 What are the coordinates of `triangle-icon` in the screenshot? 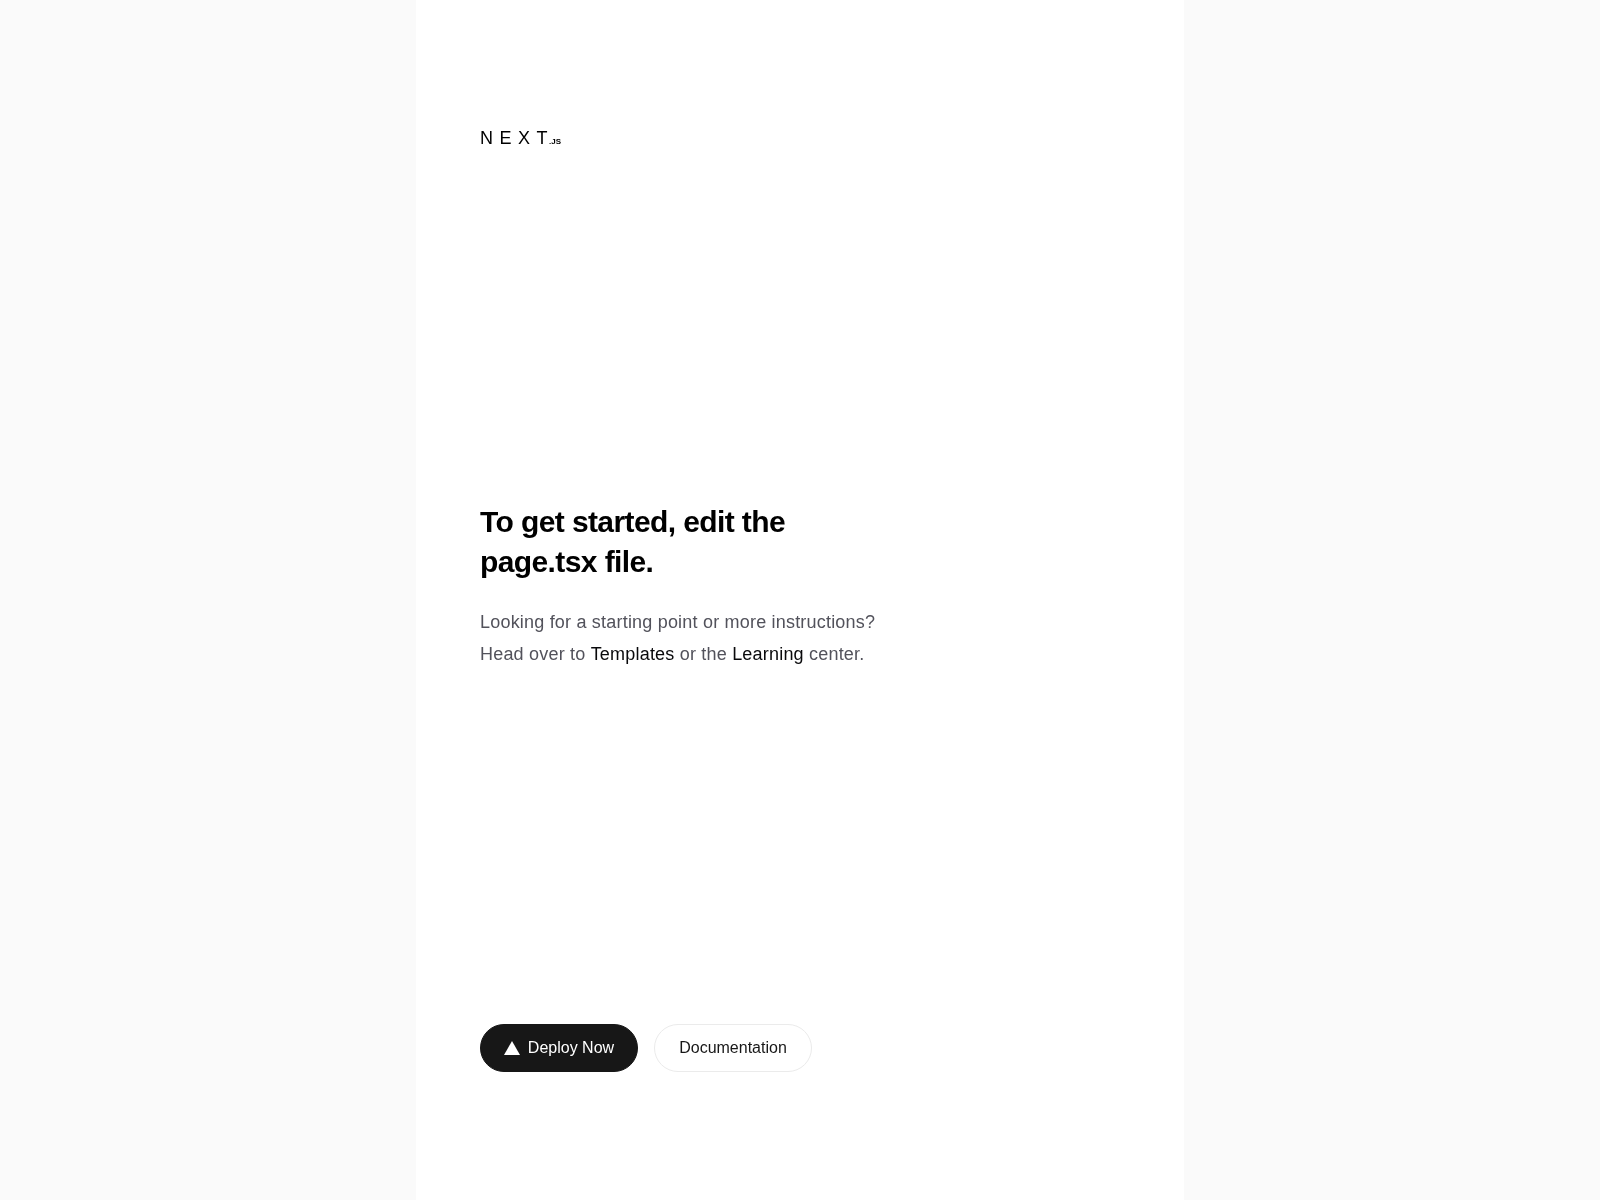 It's located at (511, 1048).